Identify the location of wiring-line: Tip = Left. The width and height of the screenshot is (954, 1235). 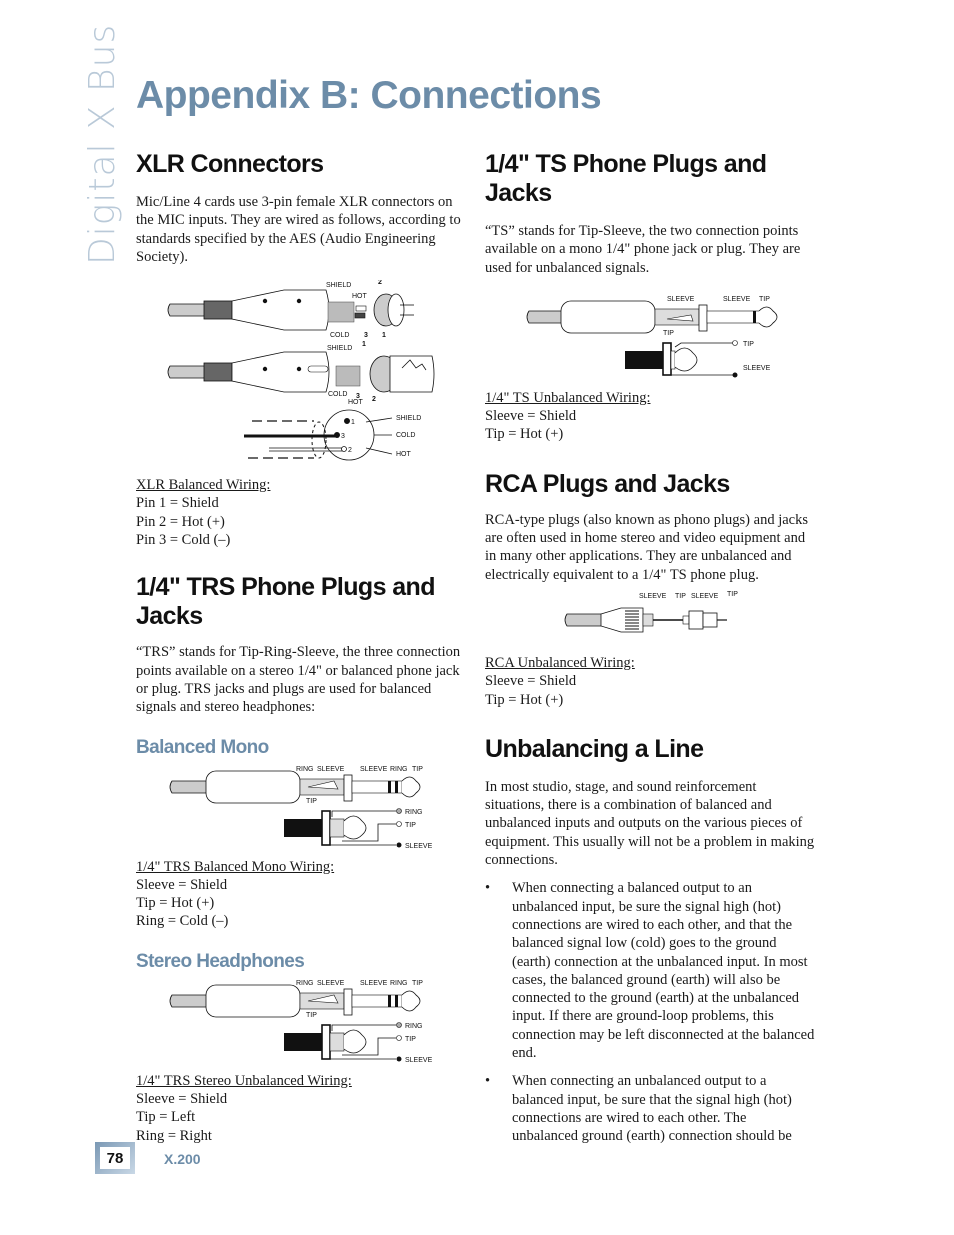
(166, 1117).